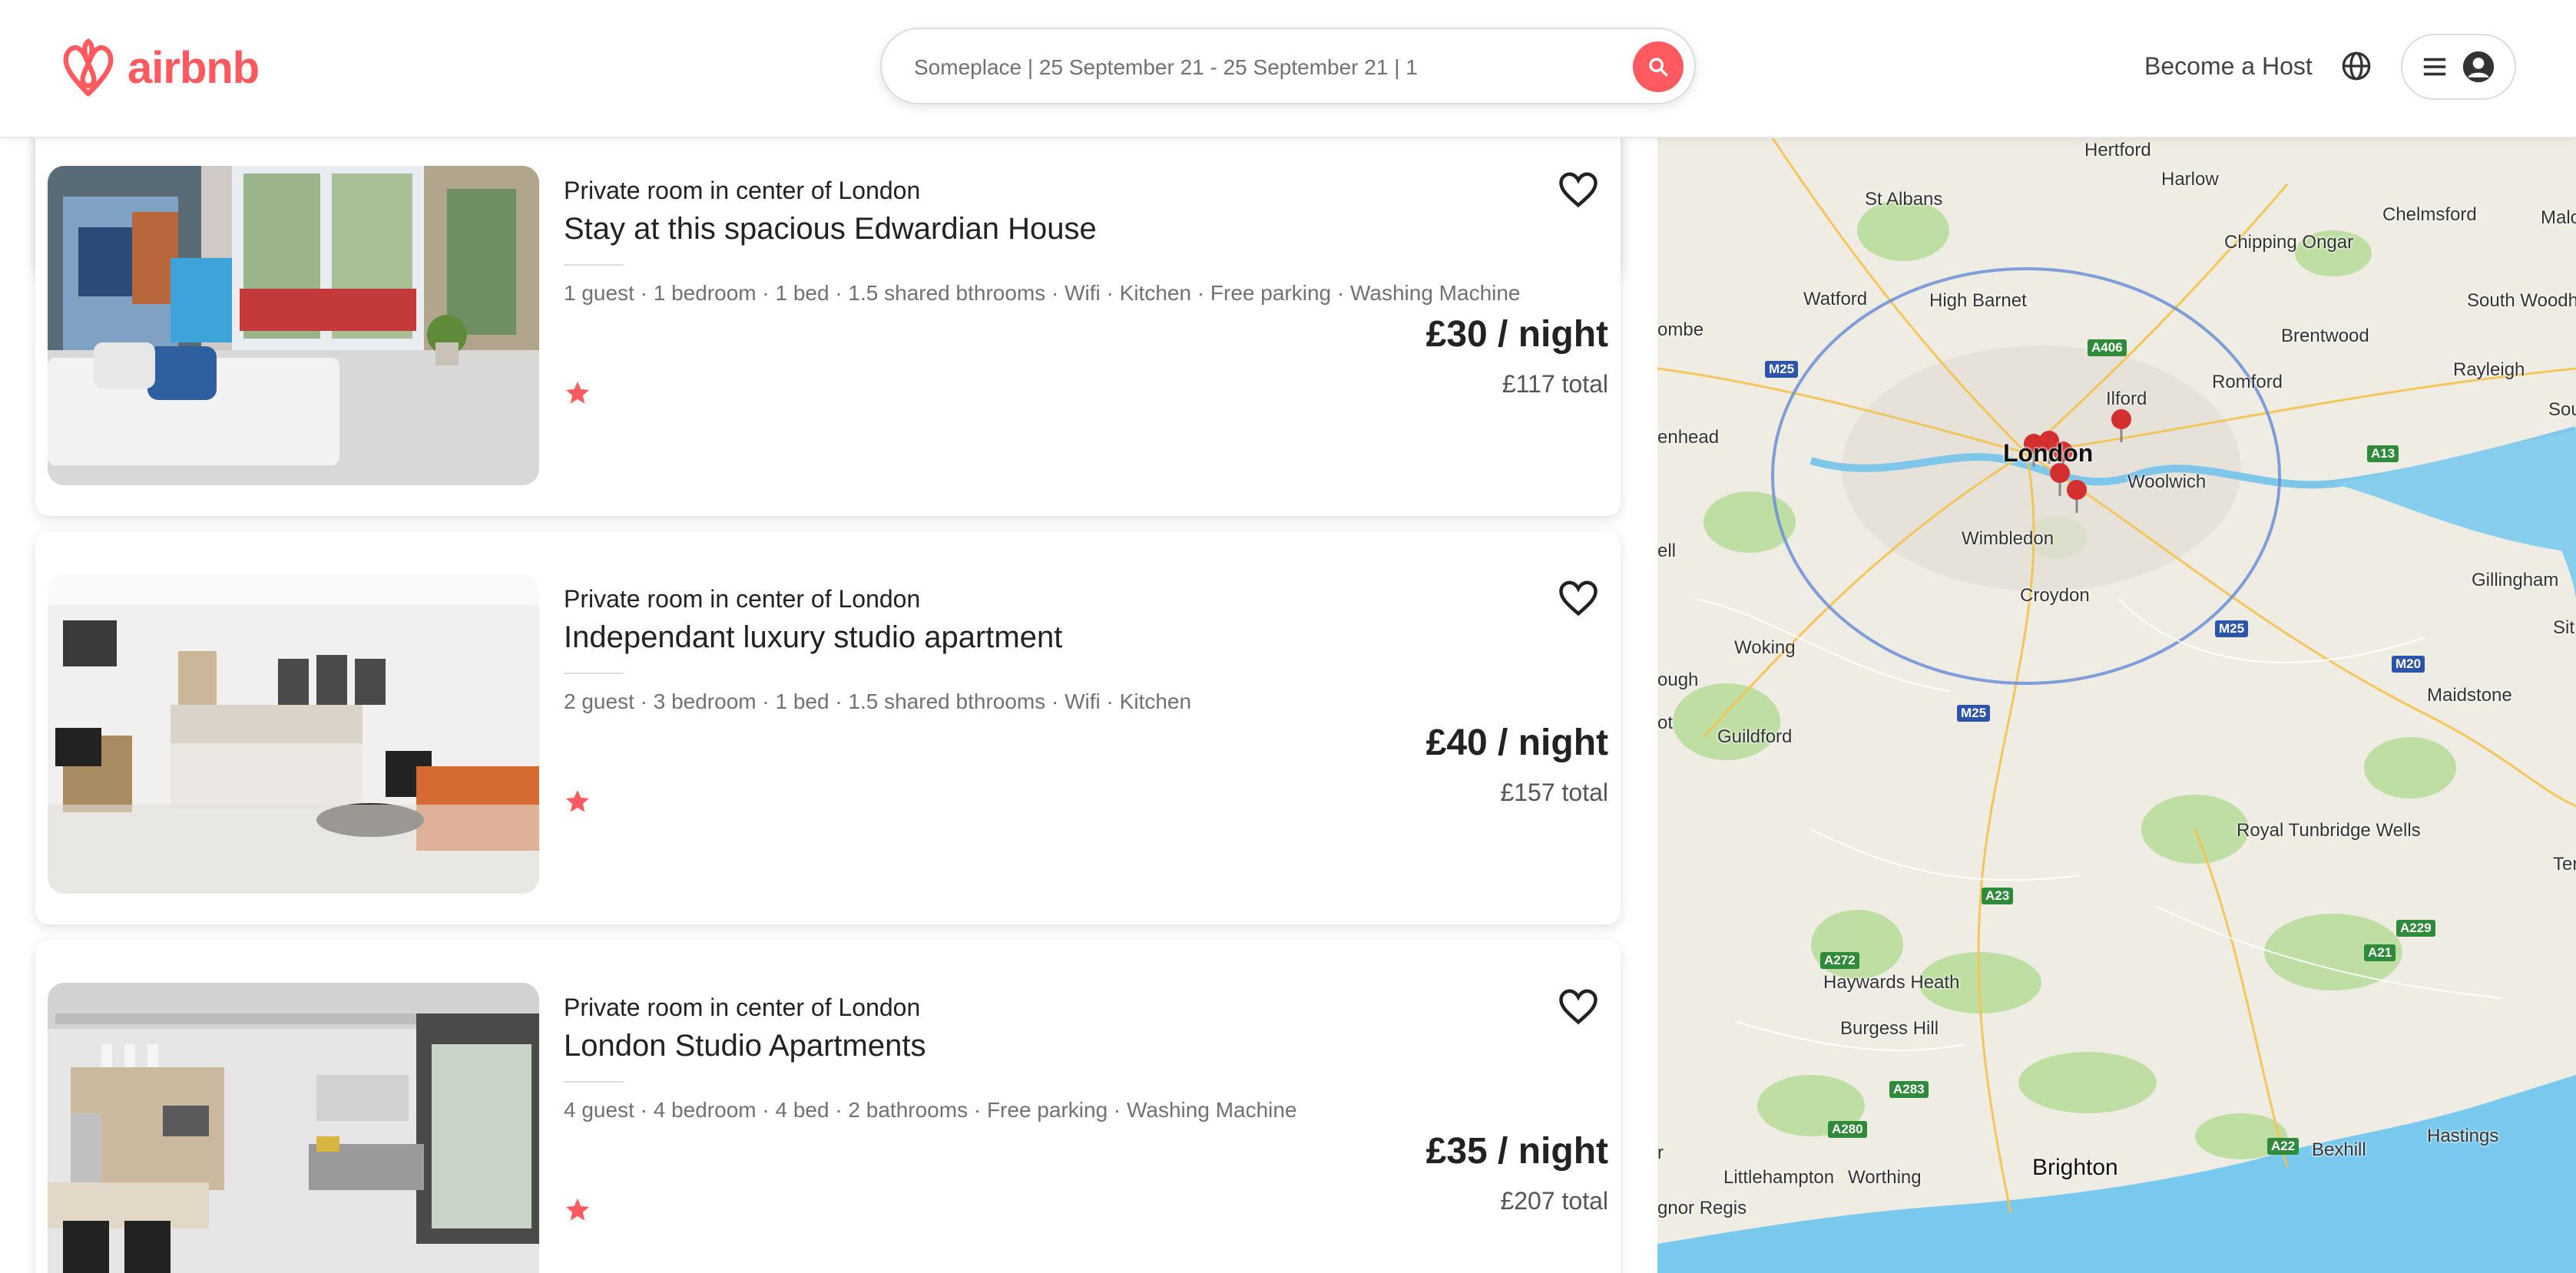 The image size is (2576, 1273). I want to click on map-label: Ilford, so click(2126, 399).